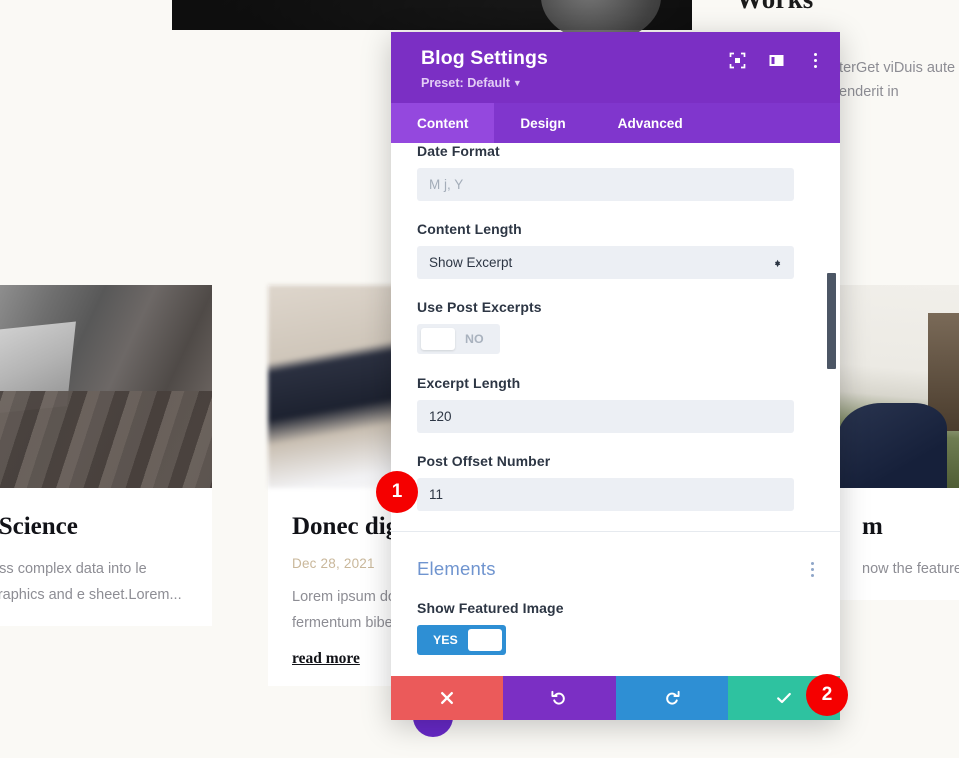  I want to click on field-use-post-excerpts: Use Post Excerpts NO, so click(615, 327).